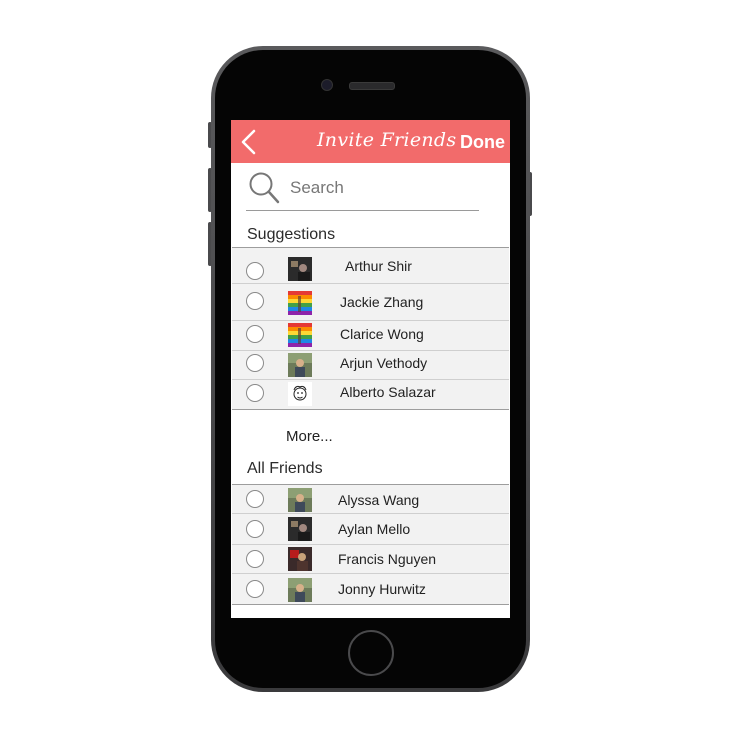 This screenshot has height=740, width=740. I want to click on friend-name: Clarice Wong, so click(382, 334).